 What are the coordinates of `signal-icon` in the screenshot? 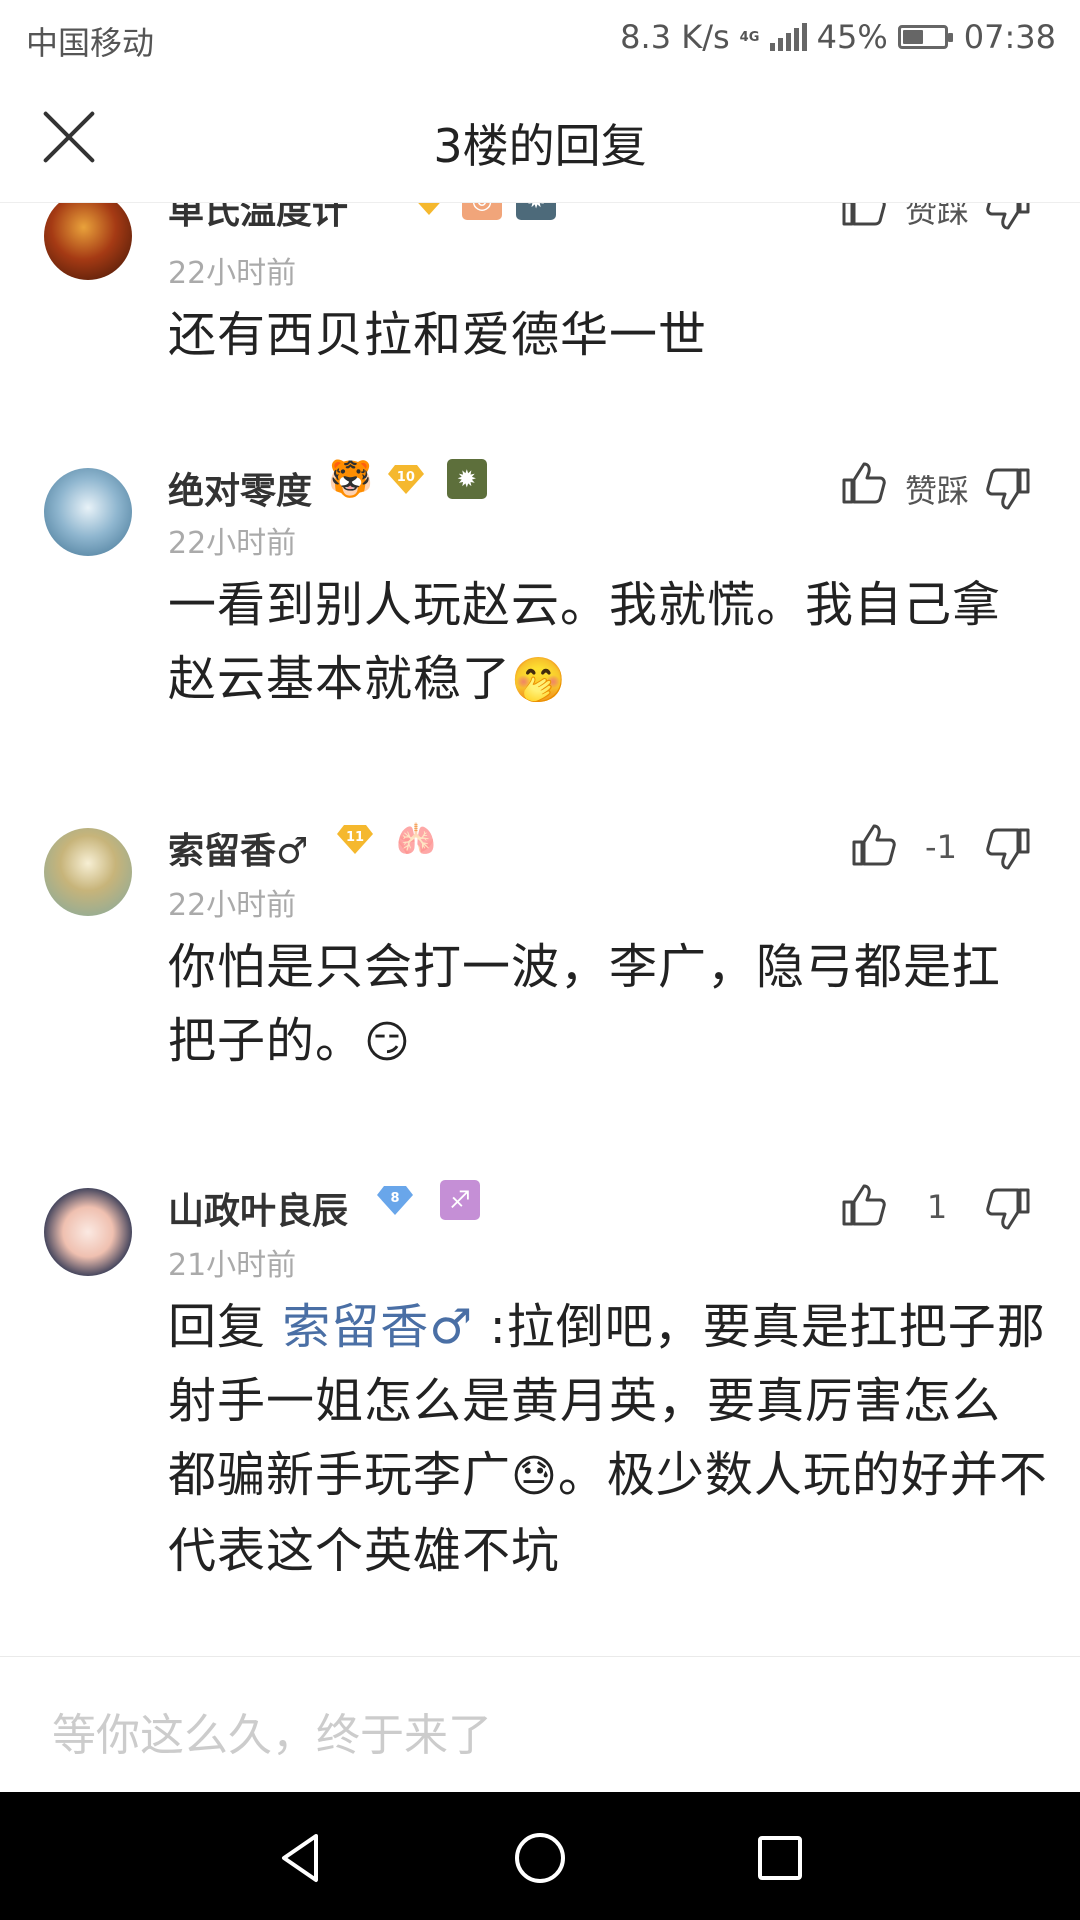 It's located at (788, 37).